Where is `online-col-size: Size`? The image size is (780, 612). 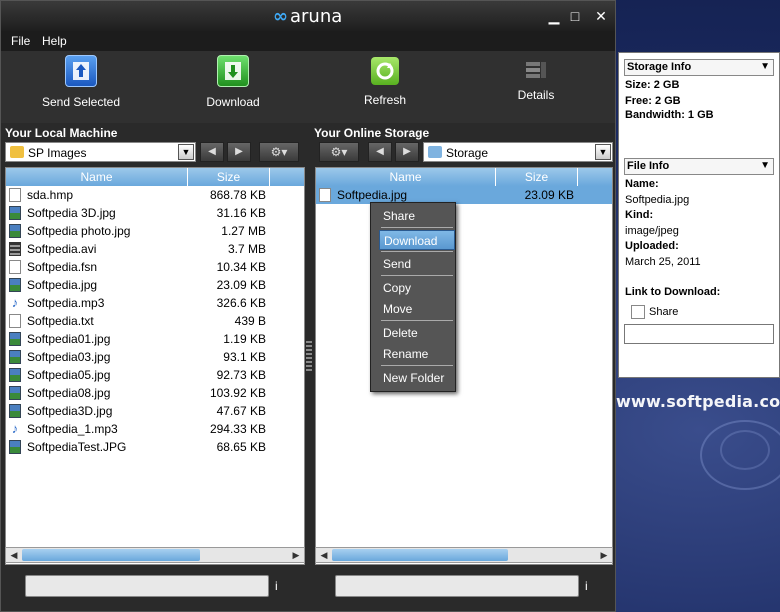 online-col-size: Size is located at coordinates (537, 177).